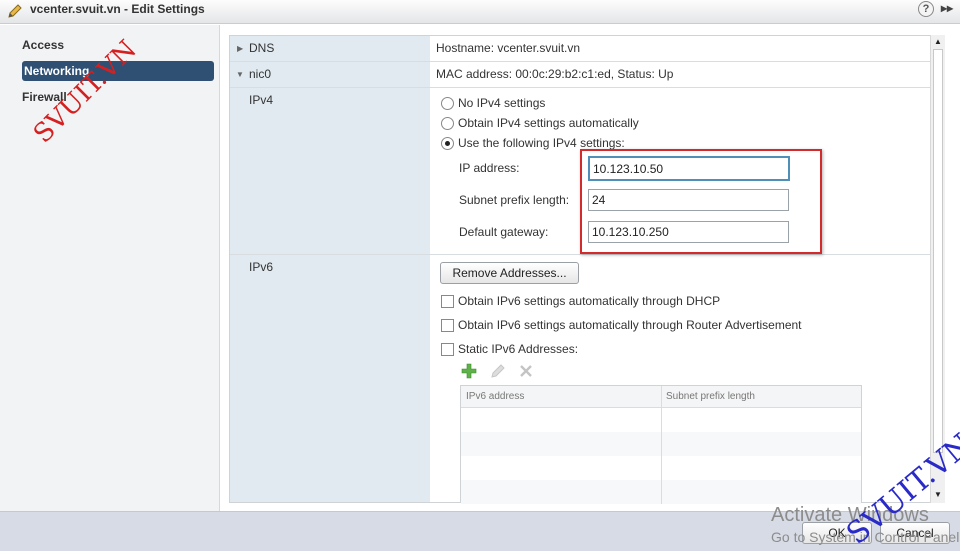  What do you see at coordinates (261, 48) in the screenshot?
I see `dns-label: DNS` at bounding box center [261, 48].